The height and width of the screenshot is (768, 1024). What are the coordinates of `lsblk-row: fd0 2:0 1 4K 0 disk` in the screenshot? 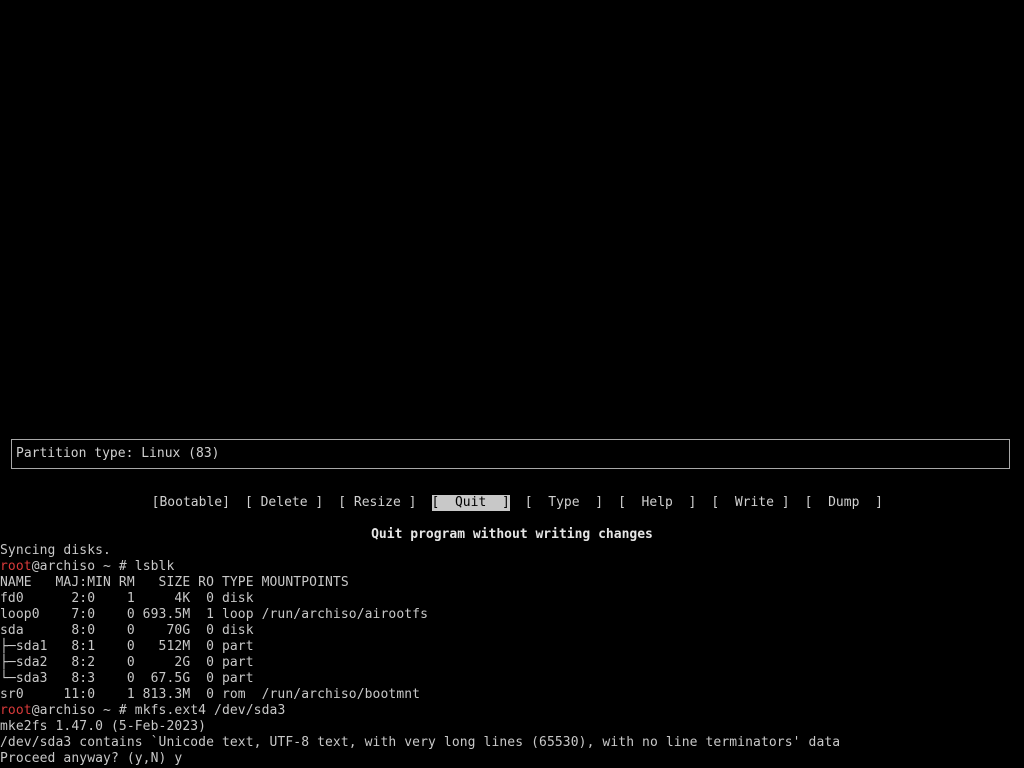 It's located at (127, 598).